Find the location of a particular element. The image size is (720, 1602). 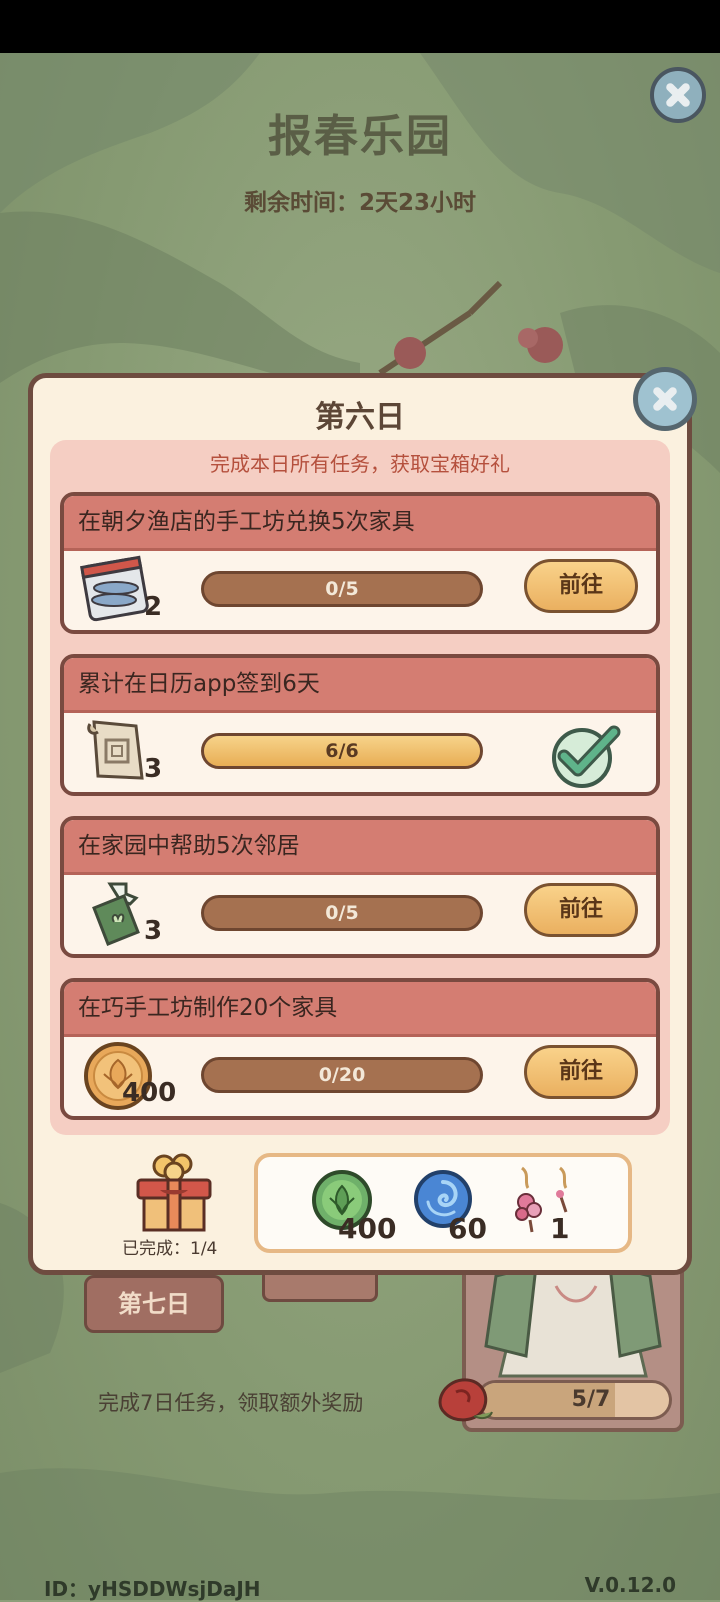

player-id: ID：yHSDDWsjDaJH is located at coordinates (152, 1589).